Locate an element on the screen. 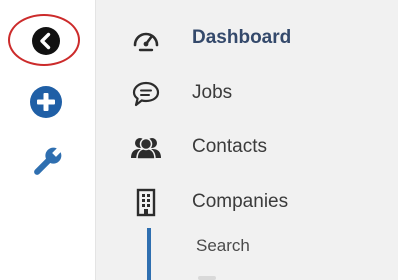 This screenshot has height=280, width=398. people-icon is located at coordinates (146, 148).